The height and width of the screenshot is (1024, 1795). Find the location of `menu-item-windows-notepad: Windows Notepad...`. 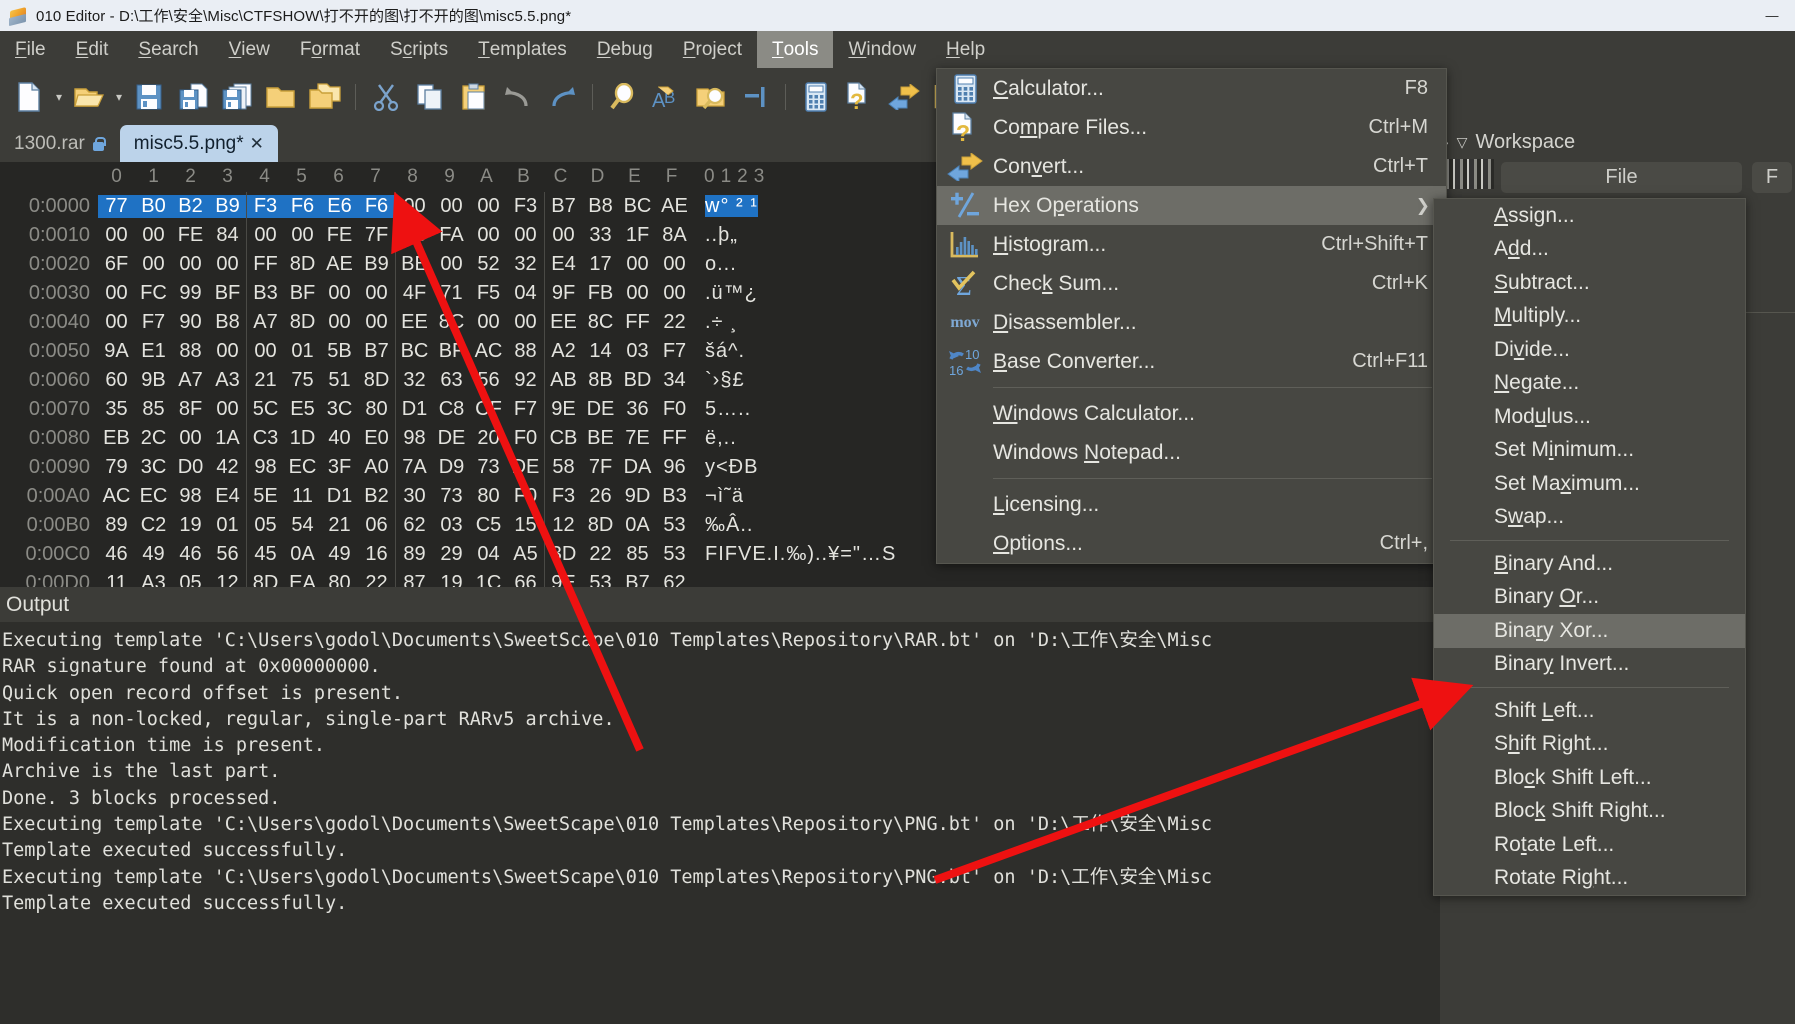

menu-item-windows-notepad: Windows Notepad... is located at coordinates (1191, 452).